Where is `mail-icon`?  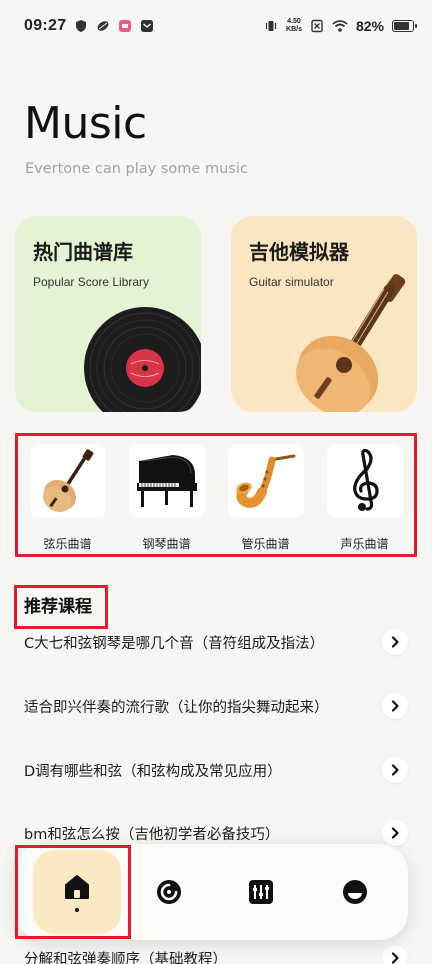 mail-icon is located at coordinates (147, 26).